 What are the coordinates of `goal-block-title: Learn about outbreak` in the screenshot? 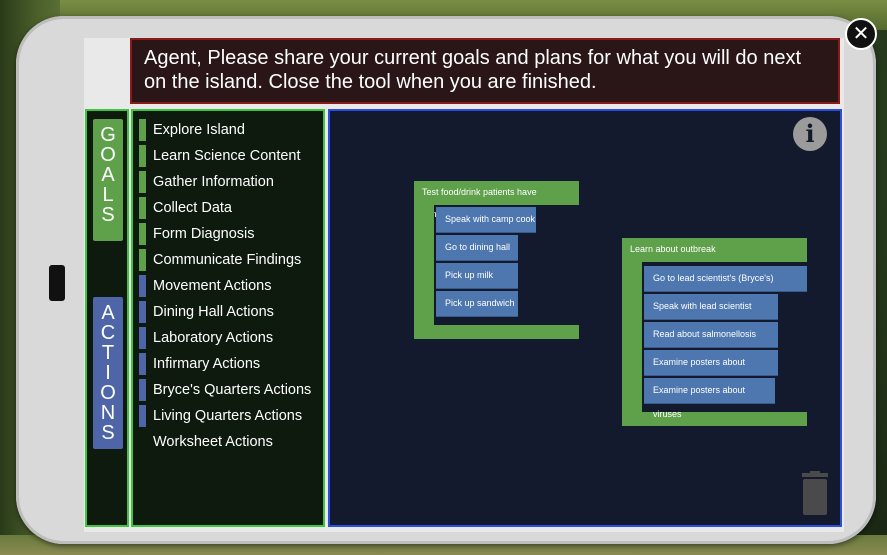 It's located at (673, 249).